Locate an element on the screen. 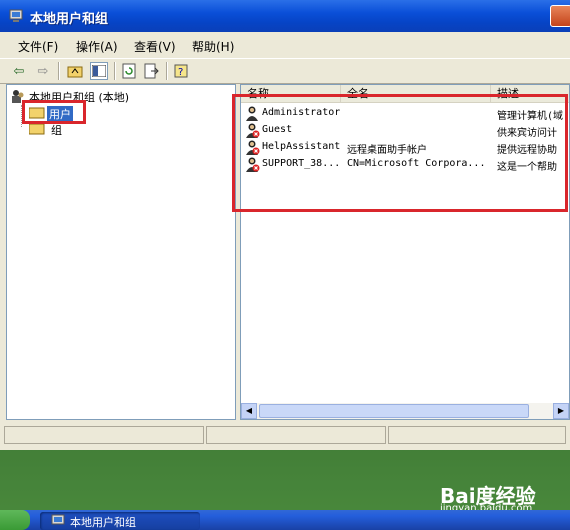 The image size is (570, 530). highlight-user-list is located at coordinates (400, 153).